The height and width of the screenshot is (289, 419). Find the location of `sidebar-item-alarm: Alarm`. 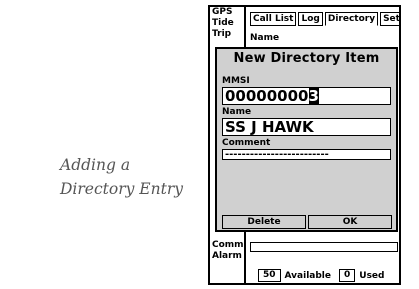

sidebar-item-alarm: Alarm is located at coordinates (228, 256).